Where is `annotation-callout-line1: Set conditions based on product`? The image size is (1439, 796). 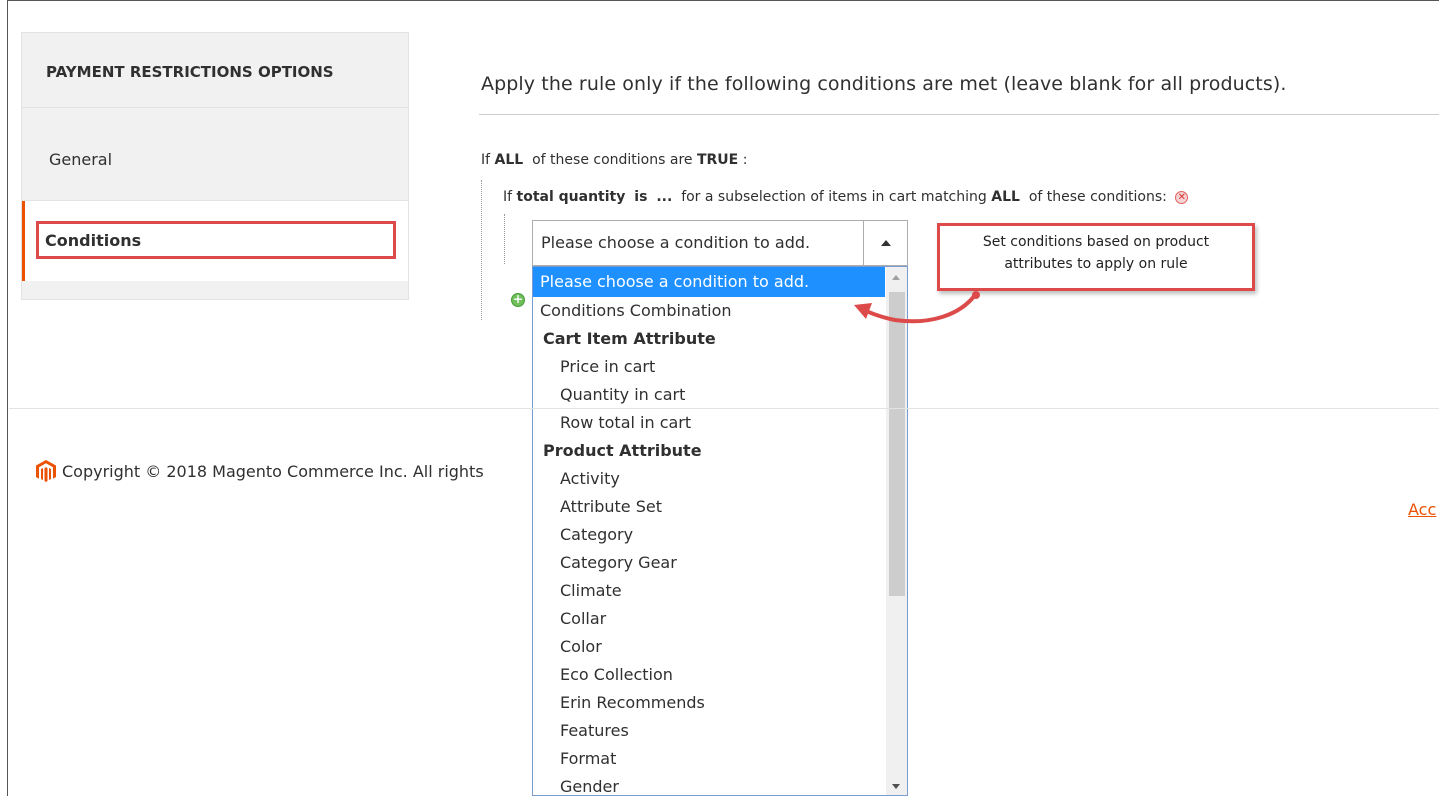
annotation-callout-line1: Set conditions based on product is located at coordinates (1096, 242).